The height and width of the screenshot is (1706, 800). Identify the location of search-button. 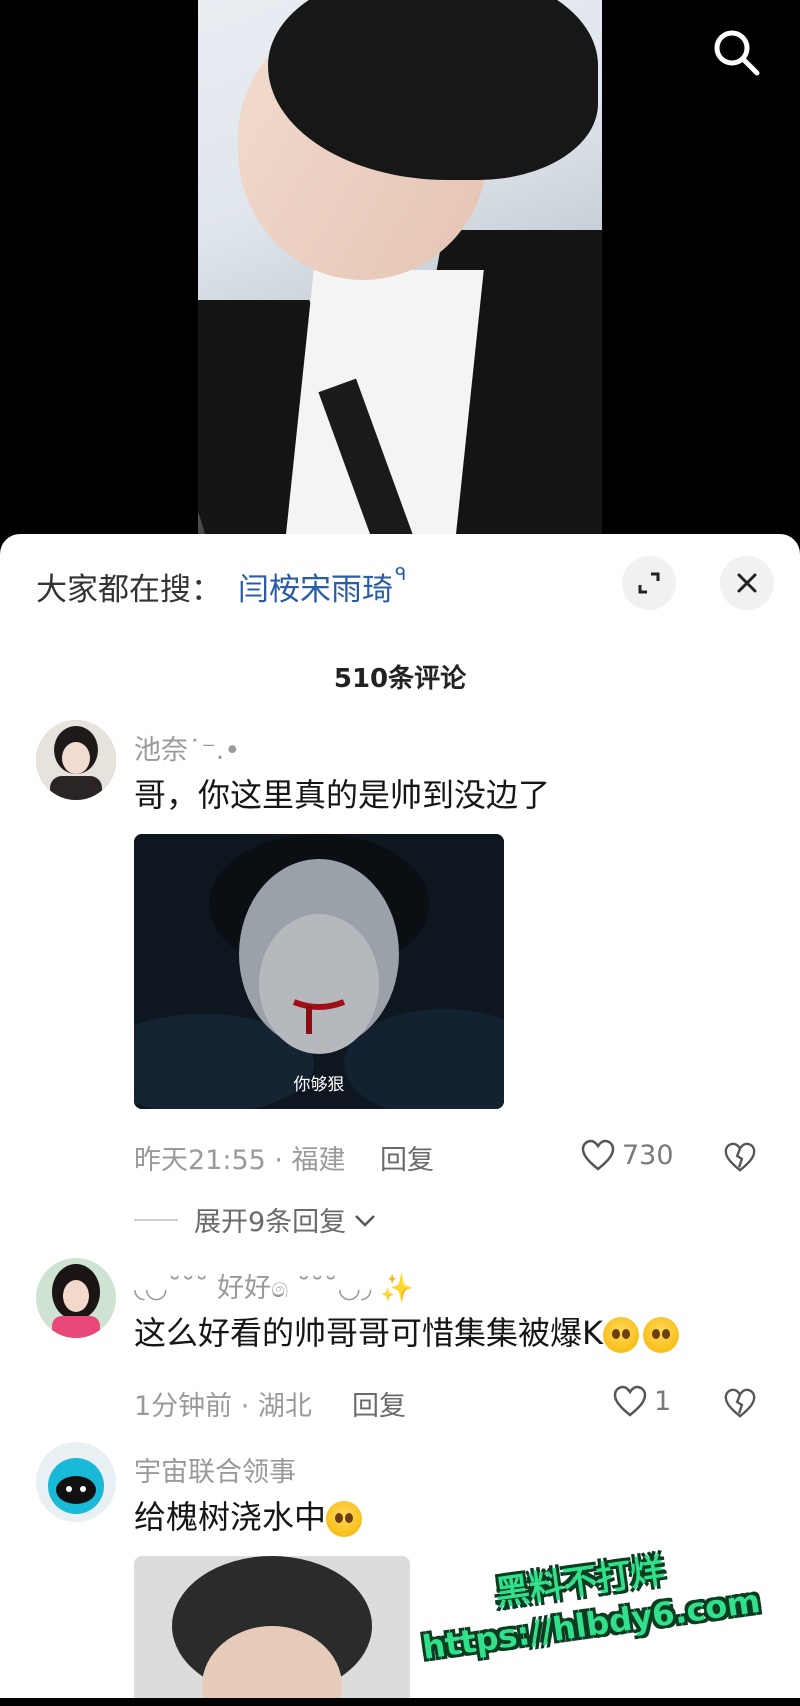
(736, 52).